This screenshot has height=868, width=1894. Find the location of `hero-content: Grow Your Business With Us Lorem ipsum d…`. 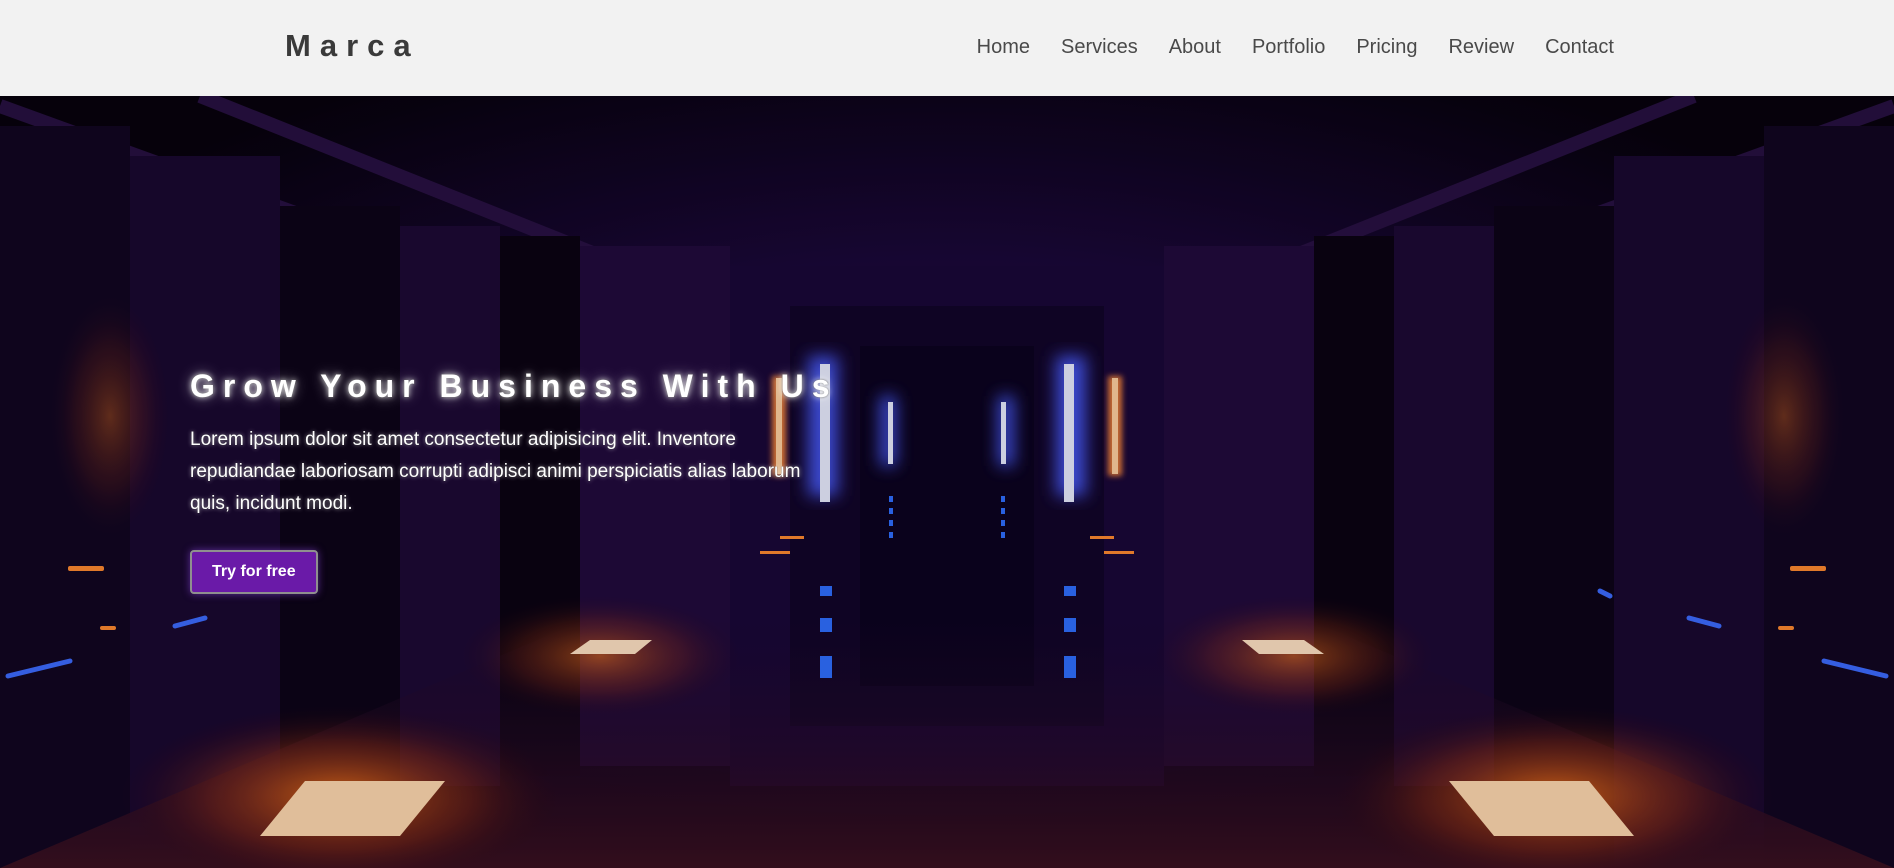

hero-content: Grow Your Business With Us Lorem ipsum d… is located at coordinates (520, 480).